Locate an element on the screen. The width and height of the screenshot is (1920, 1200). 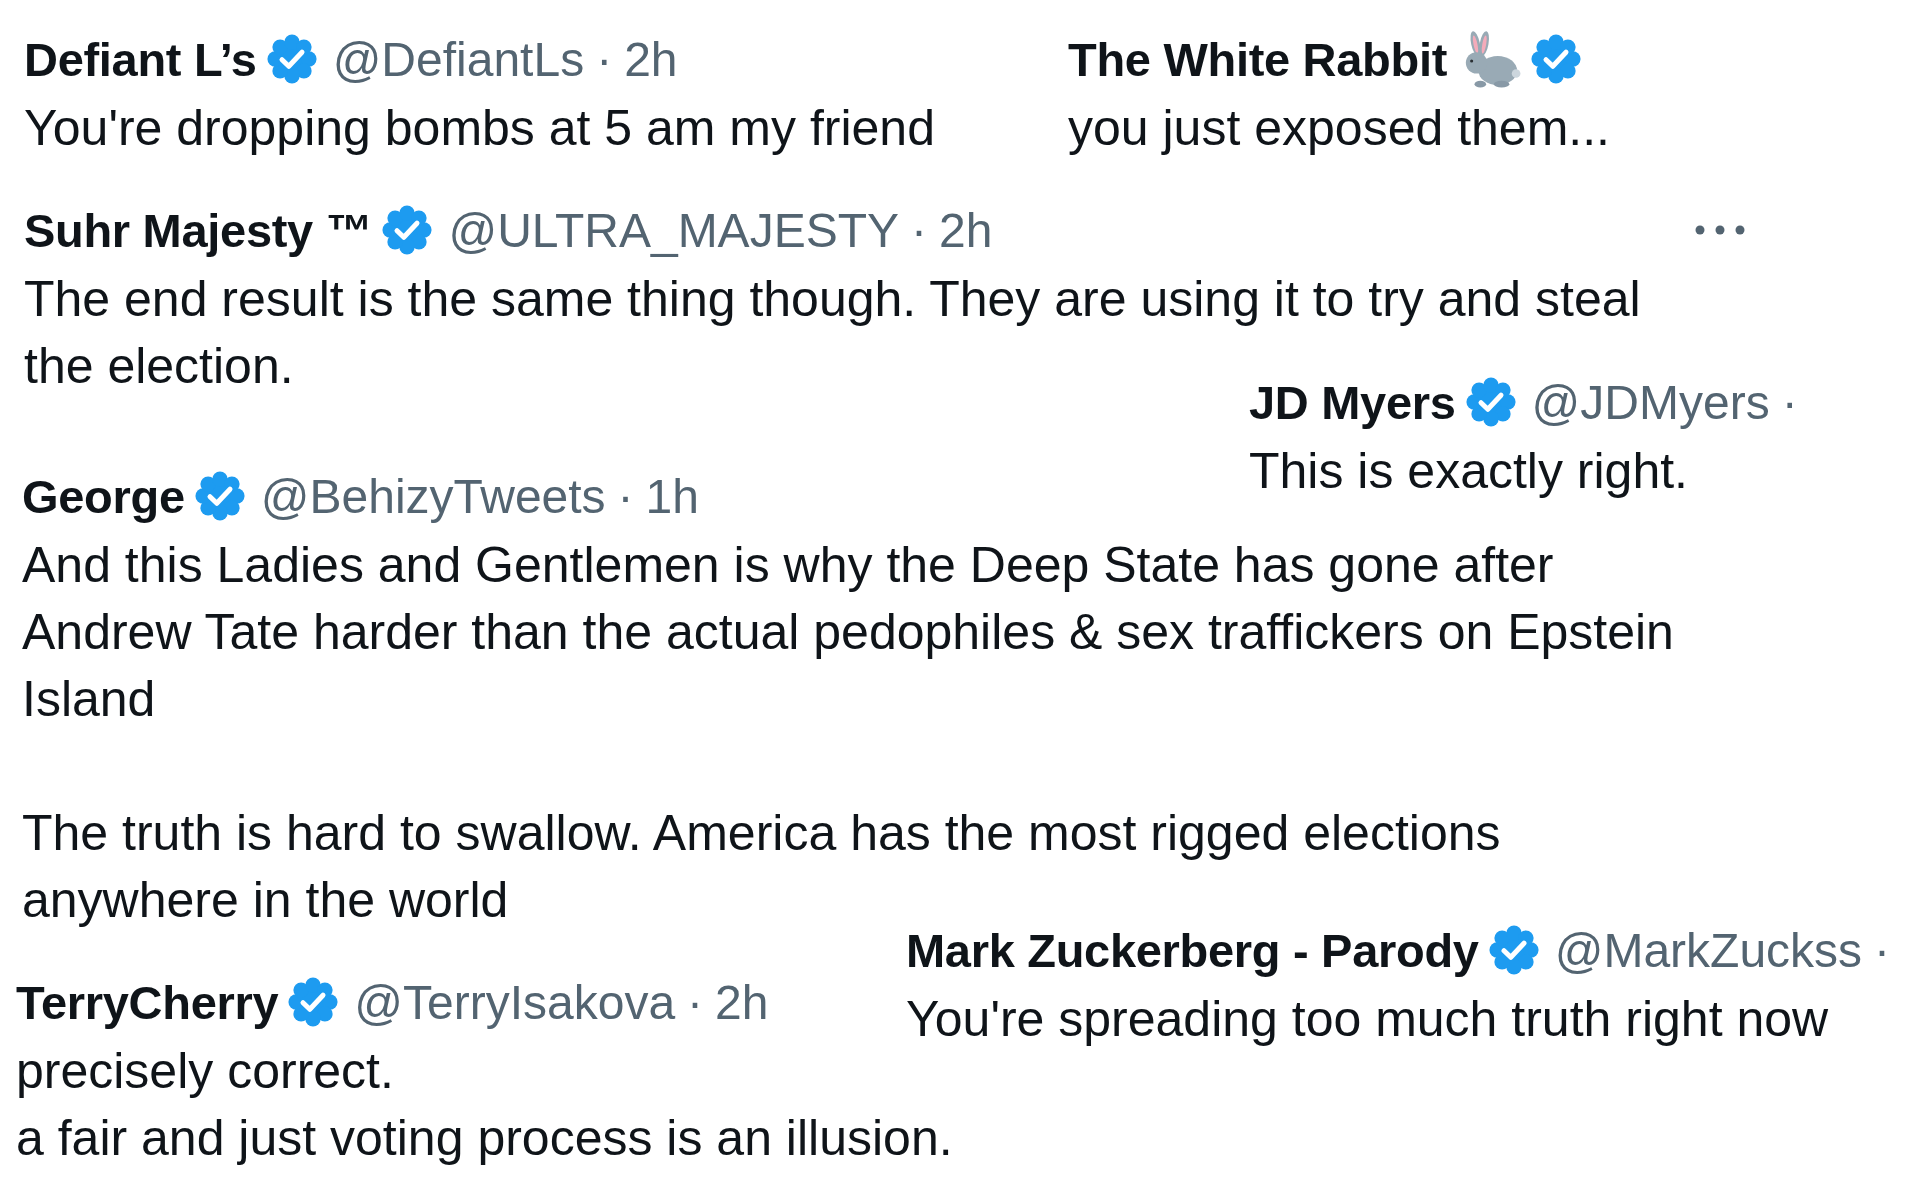
tweet-text: You're dropping bombs at 5 am my friend is located at coordinates (479, 128).